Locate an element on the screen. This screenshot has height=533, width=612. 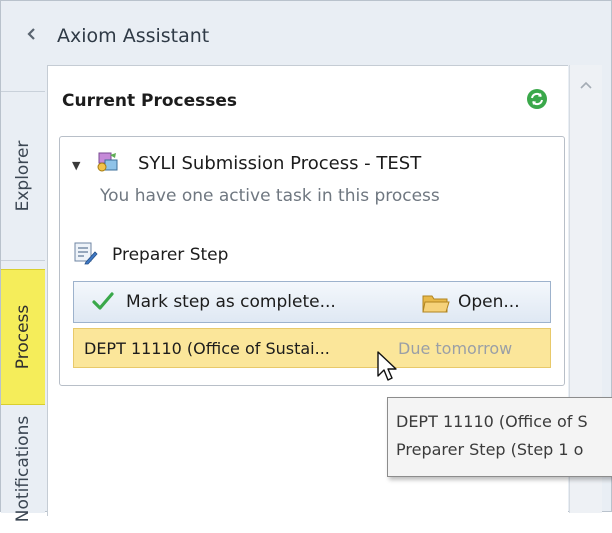
panel-title: Current Processes is located at coordinates (150, 101).